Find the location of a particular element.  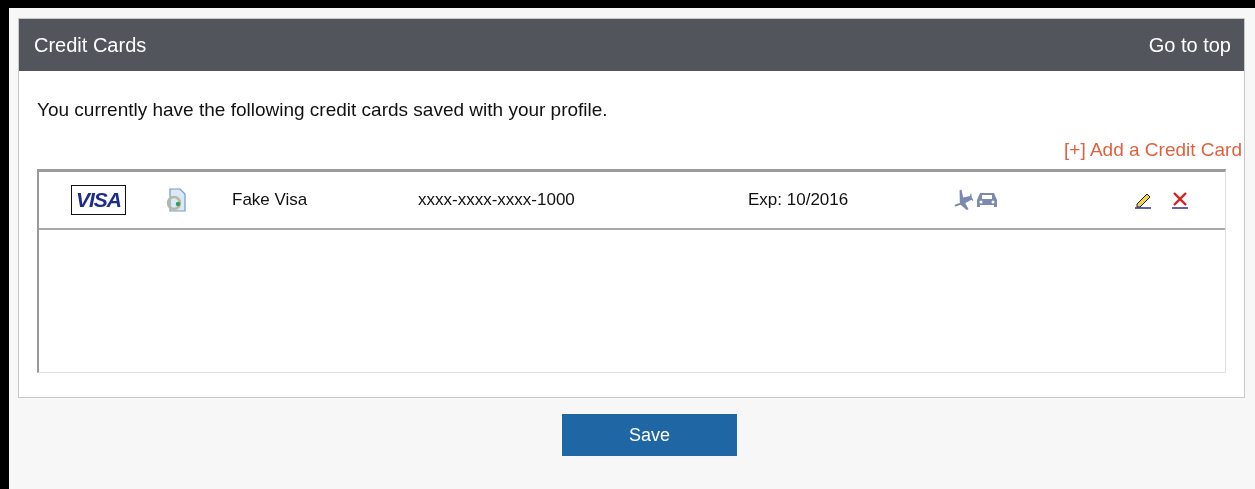

card-brand-logo: VISA is located at coordinates (98, 200).